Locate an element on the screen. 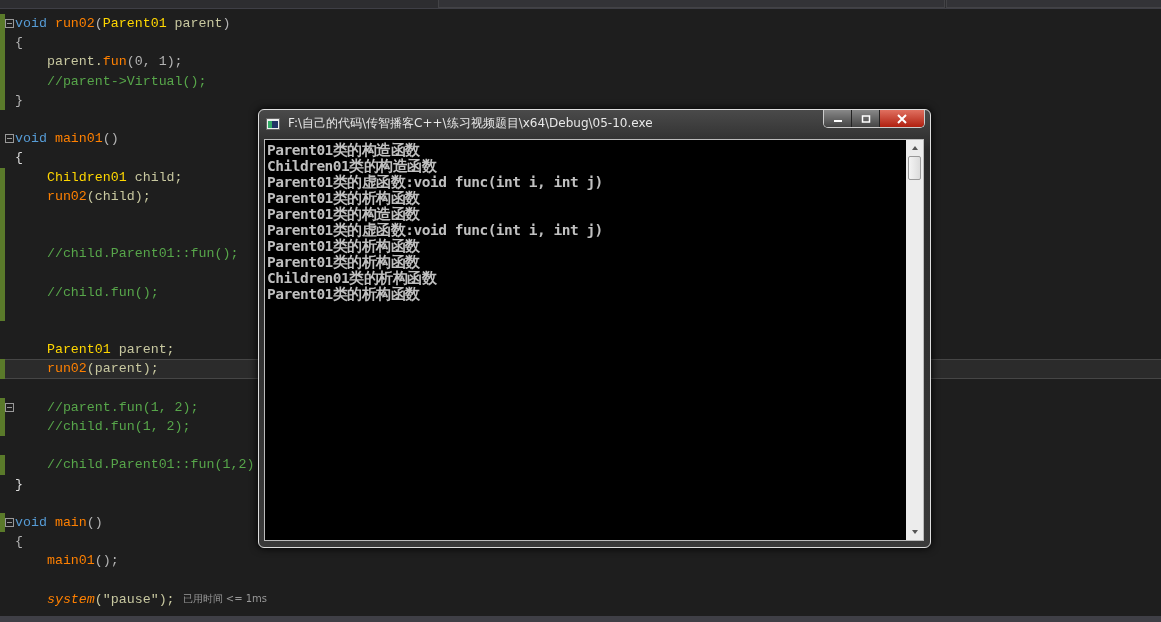 This screenshot has height=622, width=1161. code-line: run02(child); is located at coordinates (98, 196).